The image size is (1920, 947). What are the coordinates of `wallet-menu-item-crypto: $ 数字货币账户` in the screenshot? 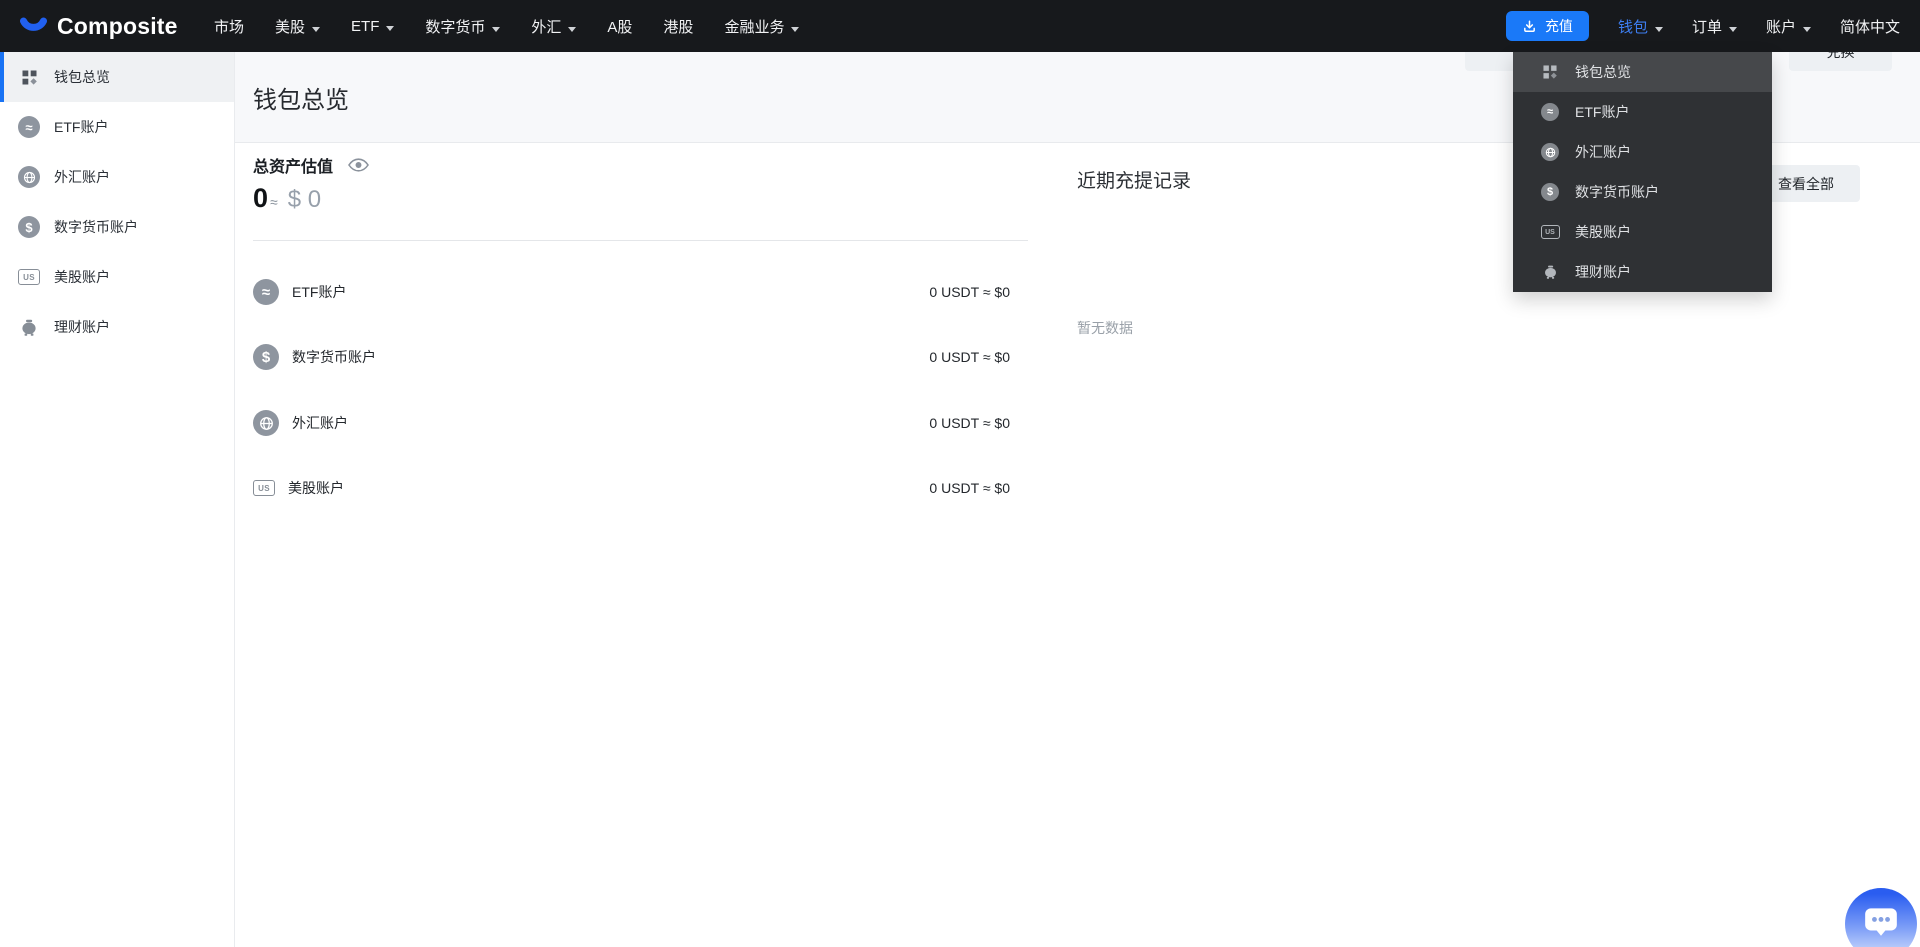 It's located at (1642, 192).